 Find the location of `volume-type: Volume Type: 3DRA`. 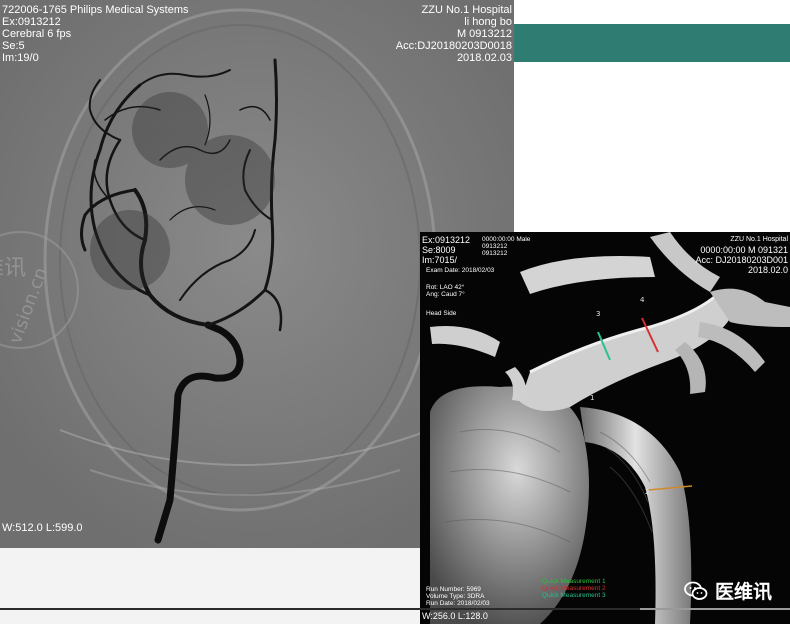

volume-type: Volume Type: 3DRA is located at coordinates (455, 596).